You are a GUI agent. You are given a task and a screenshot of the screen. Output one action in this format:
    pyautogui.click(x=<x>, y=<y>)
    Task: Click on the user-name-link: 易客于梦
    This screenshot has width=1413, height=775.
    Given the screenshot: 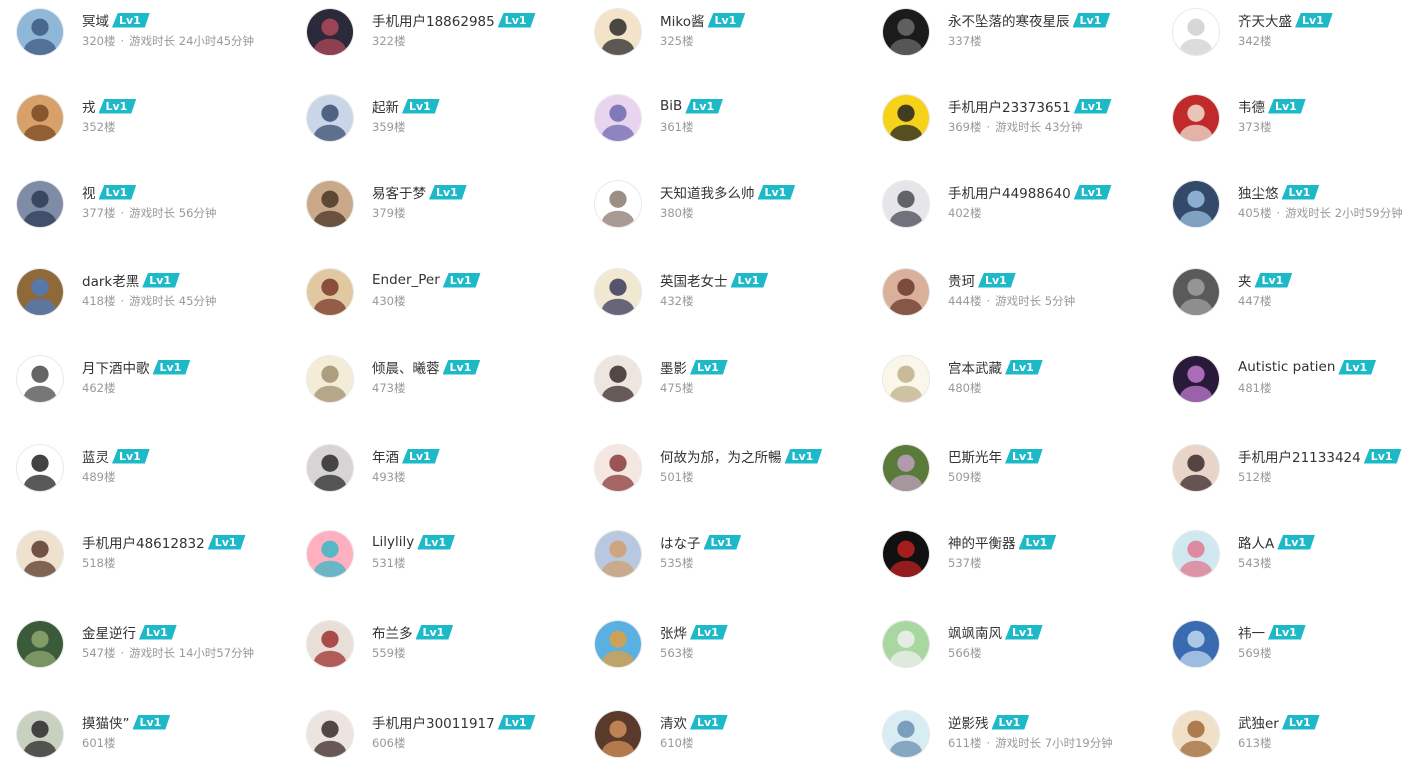 What is the action you would take?
    pyautogui.click(x=399, y=192)
    